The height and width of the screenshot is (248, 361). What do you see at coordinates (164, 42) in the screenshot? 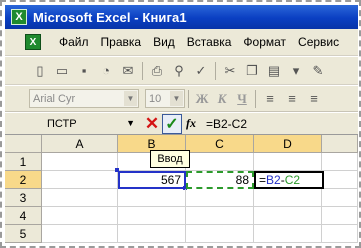
I see `menu-view: Вид` at bounding box center [164, 42].